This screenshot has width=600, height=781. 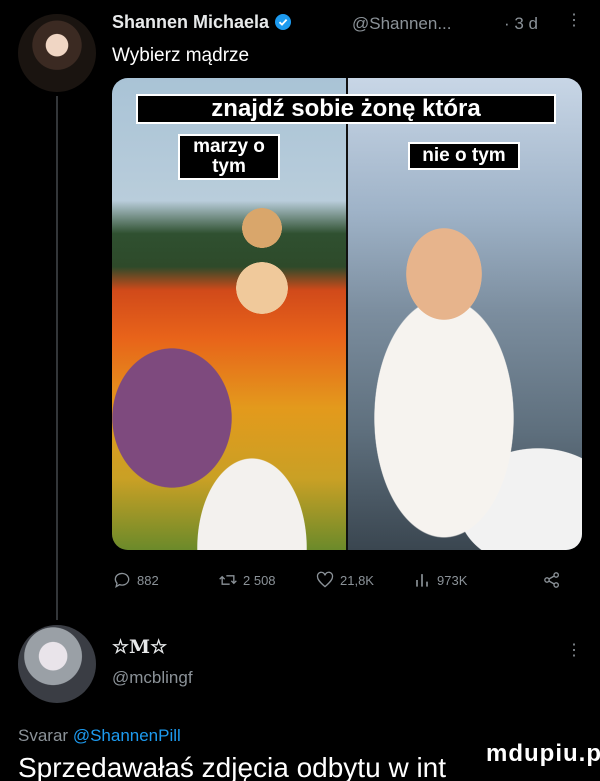 I want to click on reply-author-avatar, so click(x=57, y=664).